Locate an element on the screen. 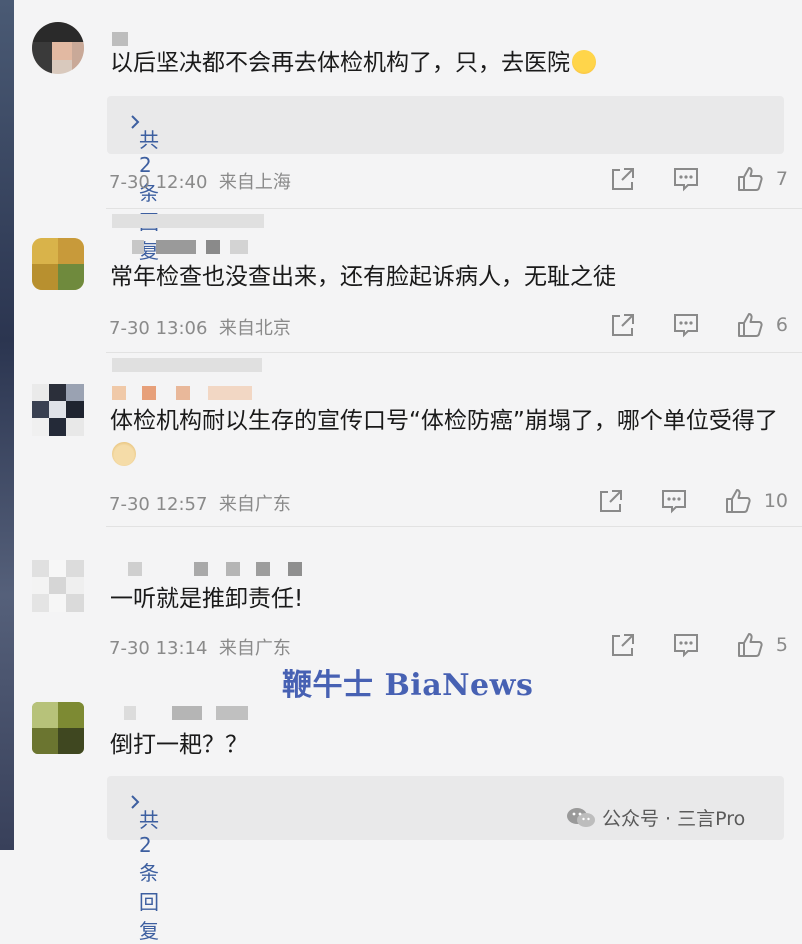 This screenshot has width=802, height=944. comment-actions: 7 is located at coordinates (681, 179).